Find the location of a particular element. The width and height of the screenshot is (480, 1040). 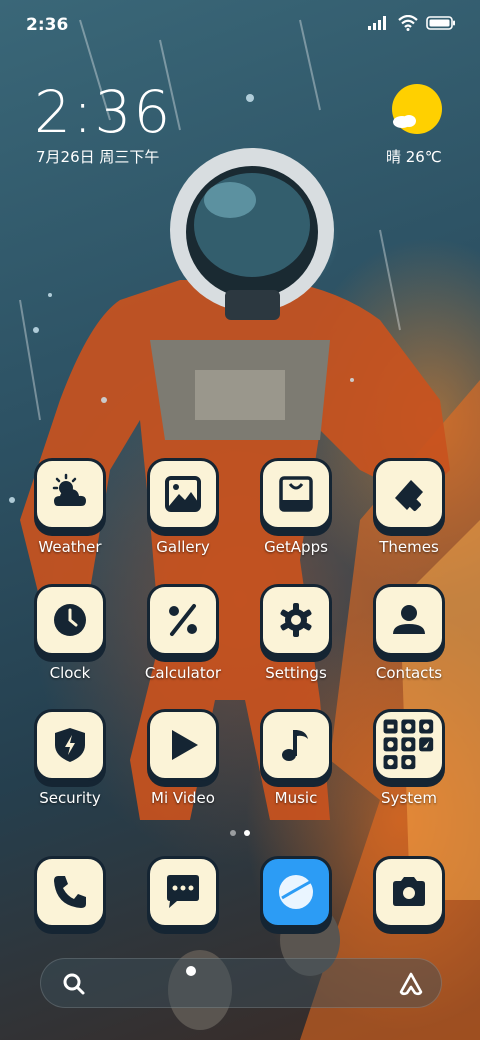

contacts-icon is located at coordinates (409, 619).